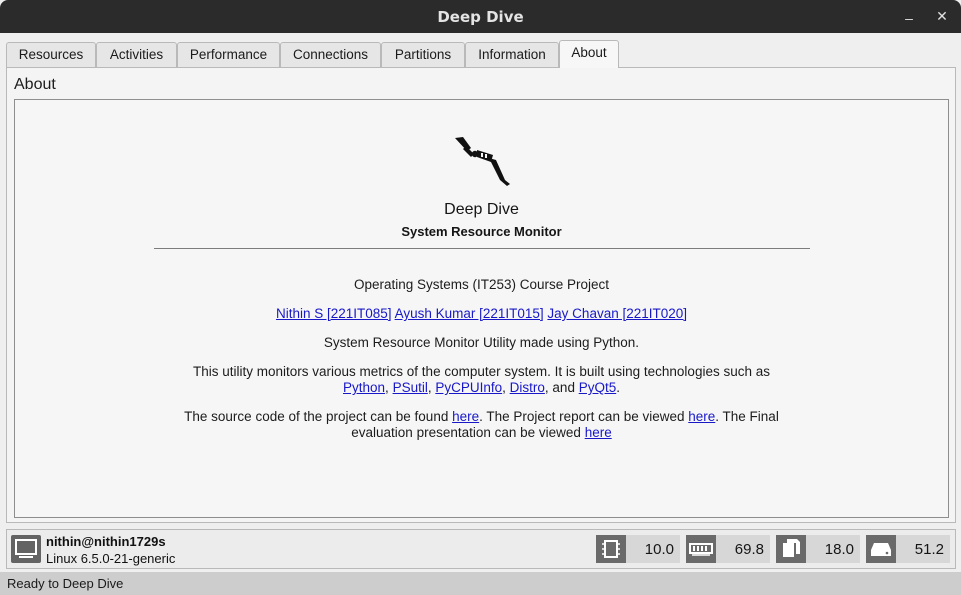 The image size is (961, 595). I want to click on author-link: Nithin S [221IT085], so click(334, 313).